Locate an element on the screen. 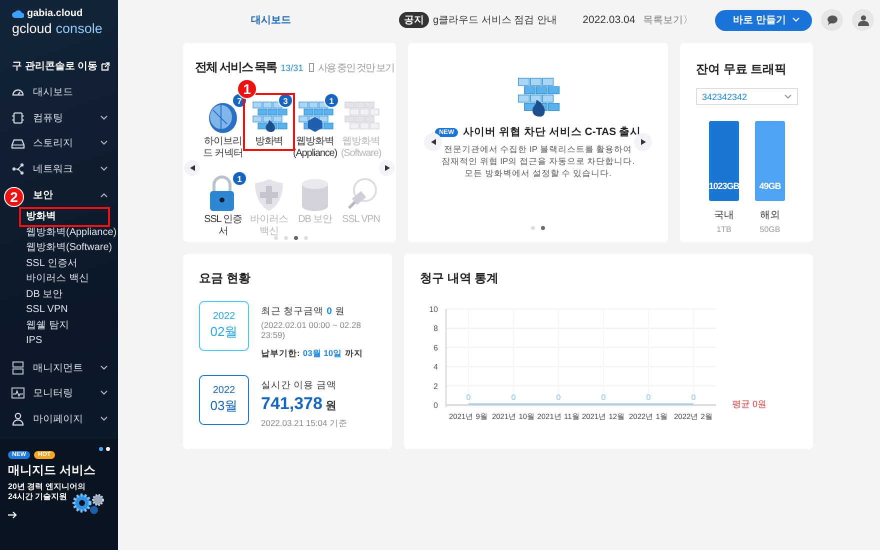 This screenshot has width=880, height=550. traffic-region: 해외 is located at coordinates (770, 215).